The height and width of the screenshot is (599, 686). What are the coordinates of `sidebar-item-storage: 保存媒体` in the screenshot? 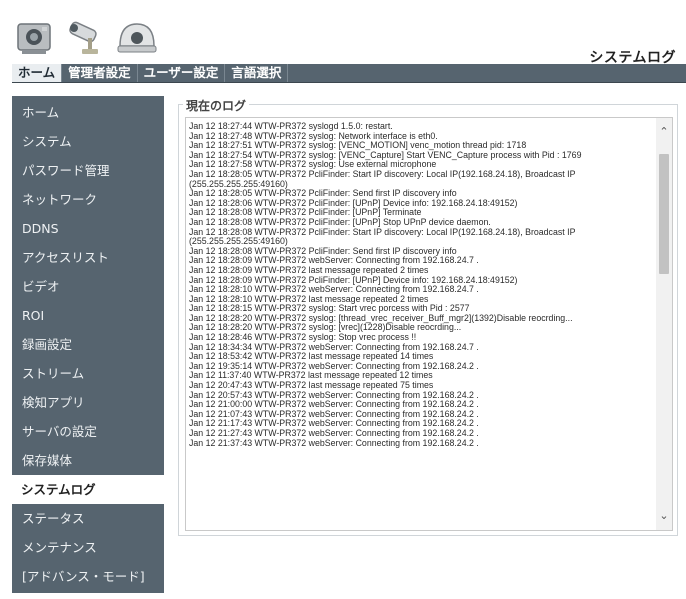 It's located at (88, 460).